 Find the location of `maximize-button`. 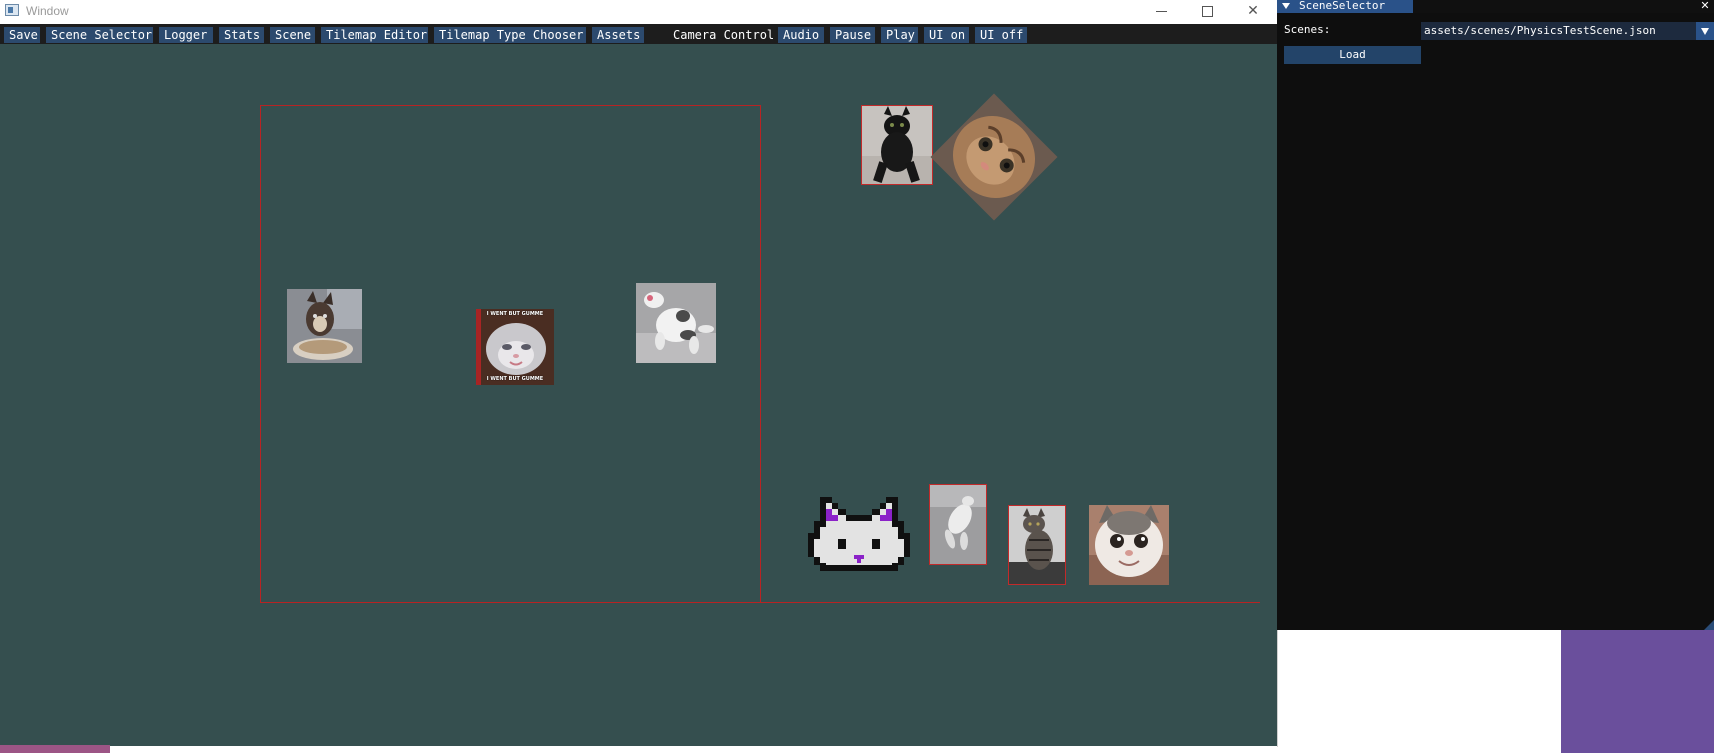

maximize-button is located at coordinates (1207, 12).